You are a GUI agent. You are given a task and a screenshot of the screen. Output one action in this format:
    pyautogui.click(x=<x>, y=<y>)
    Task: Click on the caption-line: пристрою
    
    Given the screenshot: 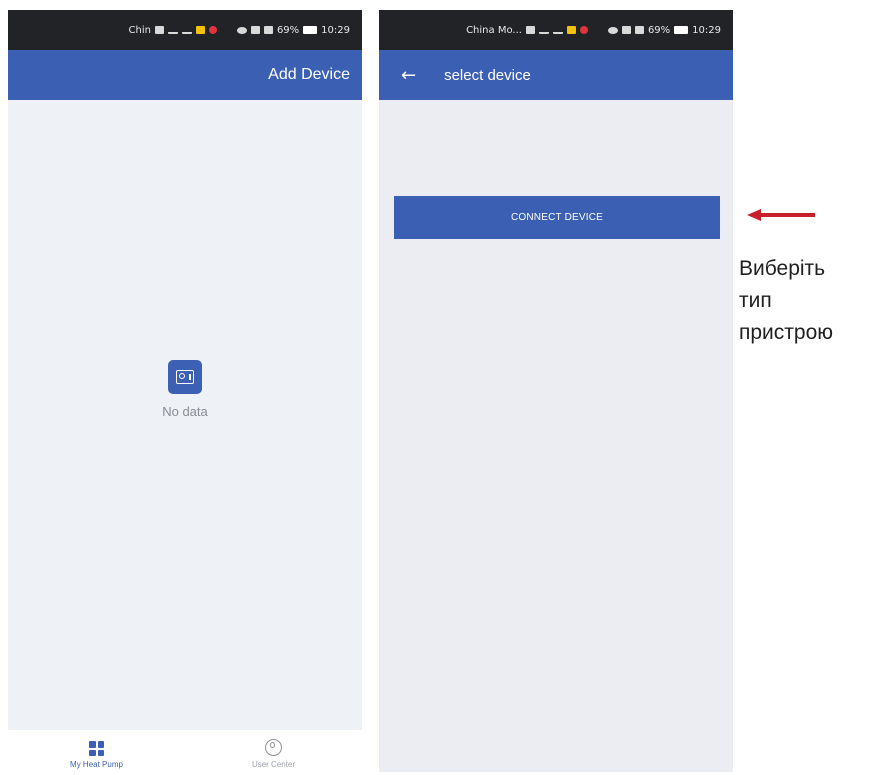 What is the action you would take?
    pyautogui.click(x=786, y=332)
    